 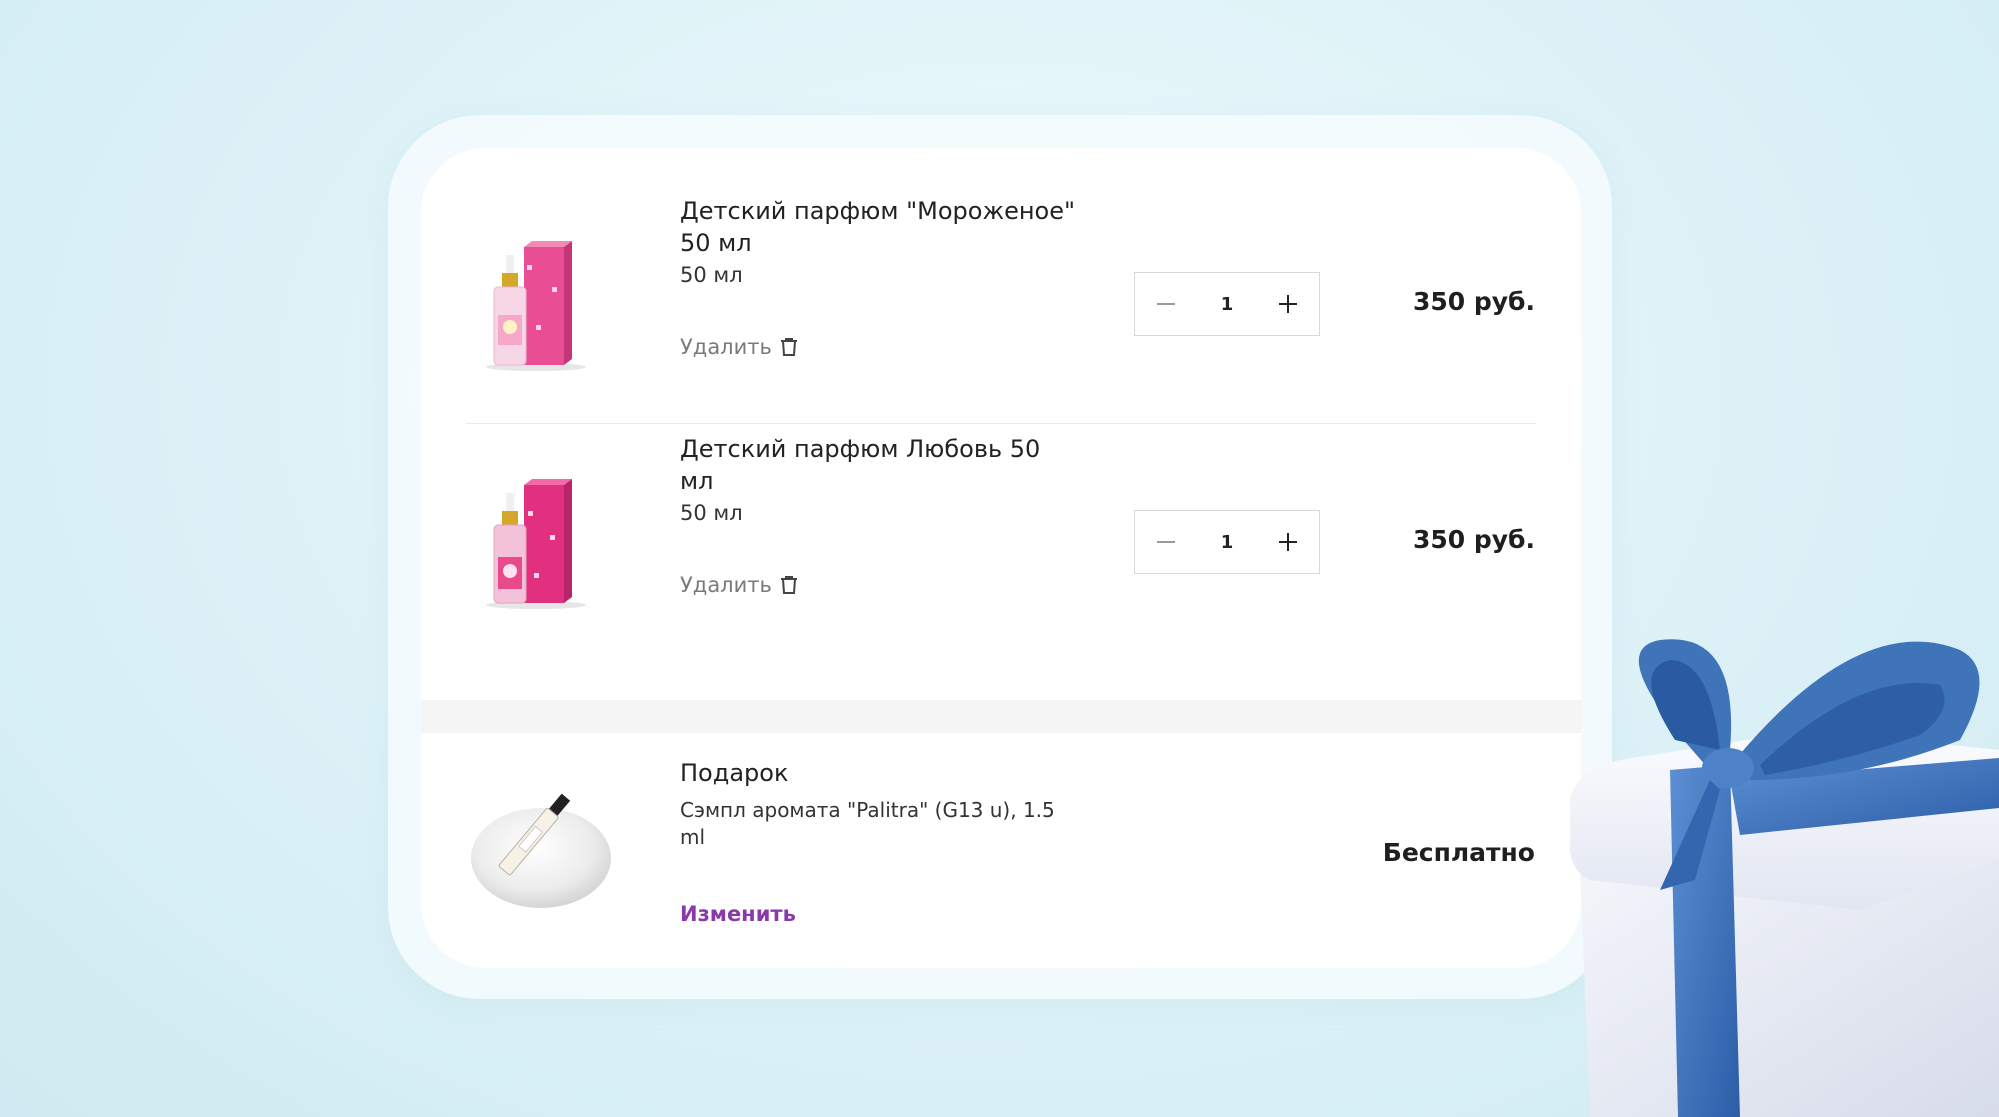 I want to click on change-gift-link: Изменить, so click(x=738, y=914).